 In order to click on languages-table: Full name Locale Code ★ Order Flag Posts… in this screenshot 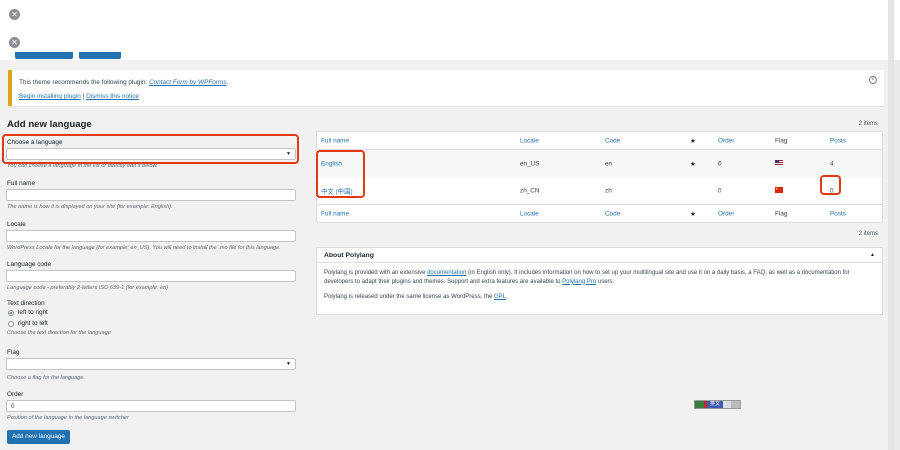, I will do `click(599, 177)`.